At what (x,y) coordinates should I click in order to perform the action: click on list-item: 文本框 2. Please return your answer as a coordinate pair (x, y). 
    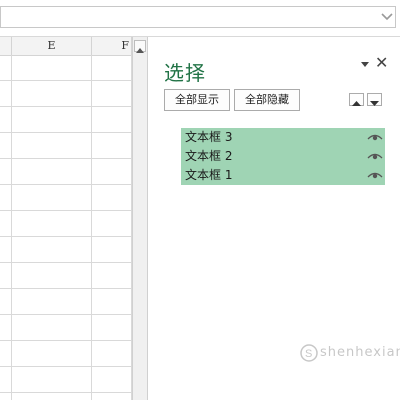
    Looking at the image, I should click on (283, 156).